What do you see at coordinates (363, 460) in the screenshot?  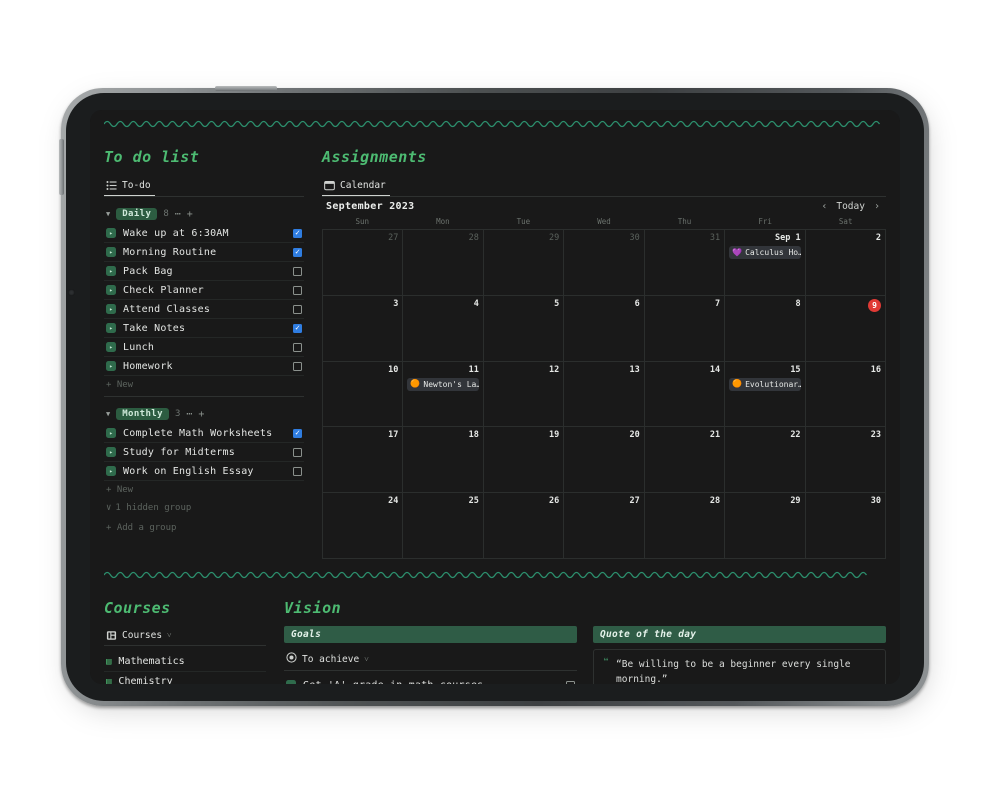 I see `calendar-cell: 17` at bounding box center [363, 460].